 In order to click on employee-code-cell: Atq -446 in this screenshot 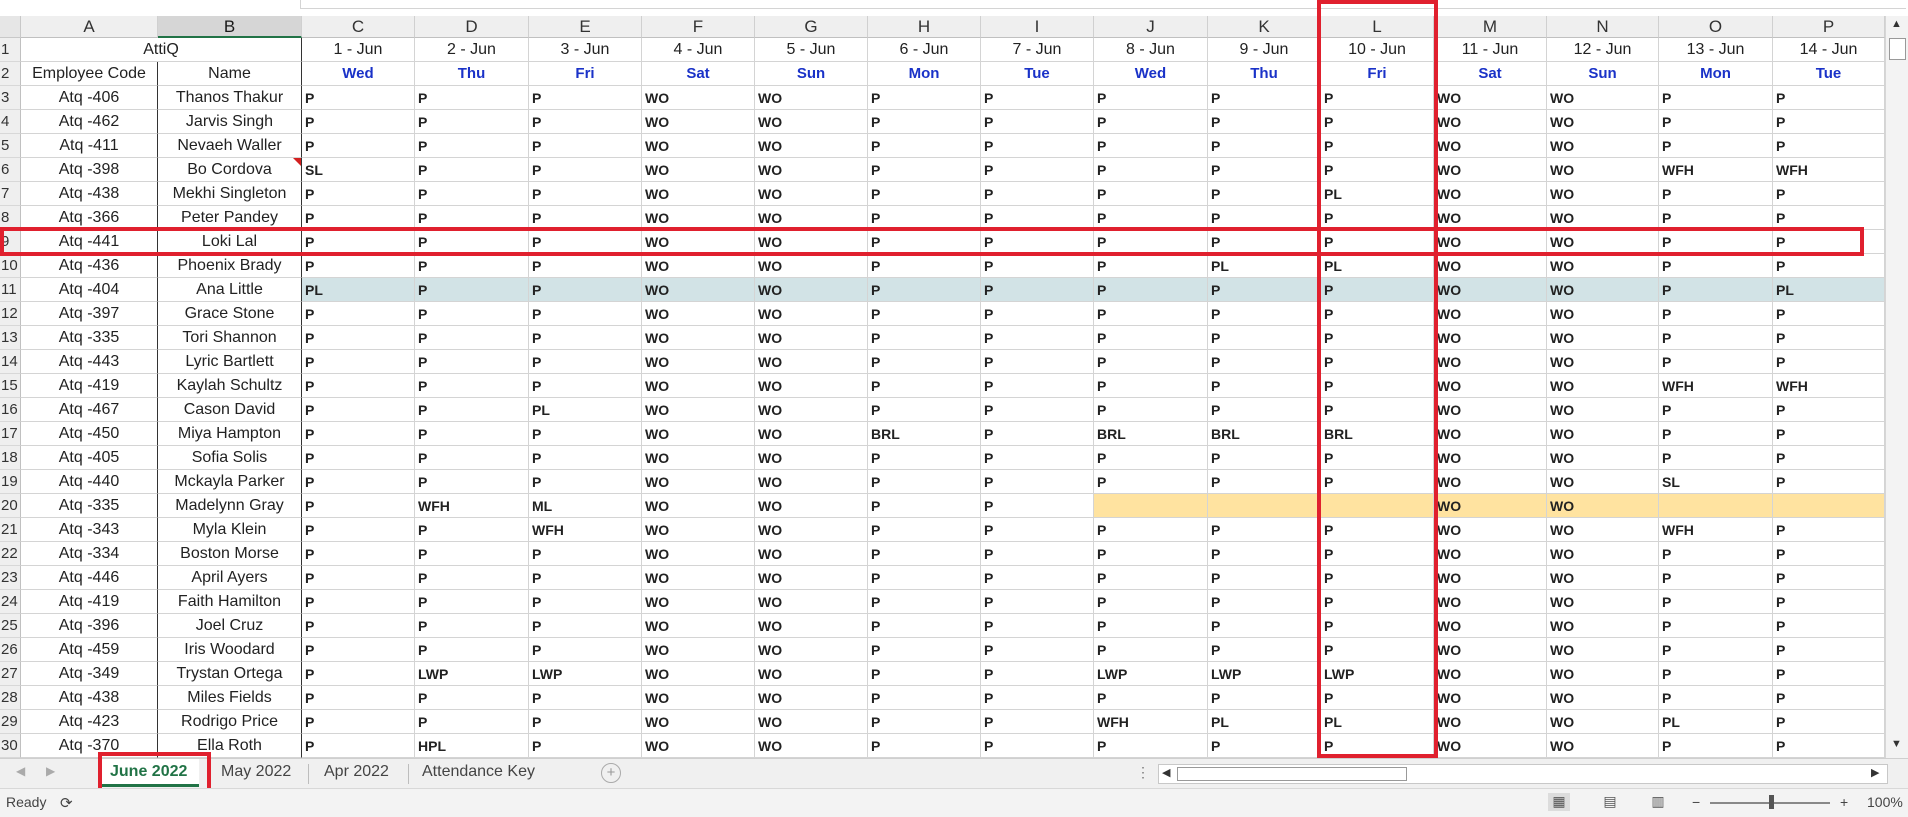, I will do `click(89, 578)`.